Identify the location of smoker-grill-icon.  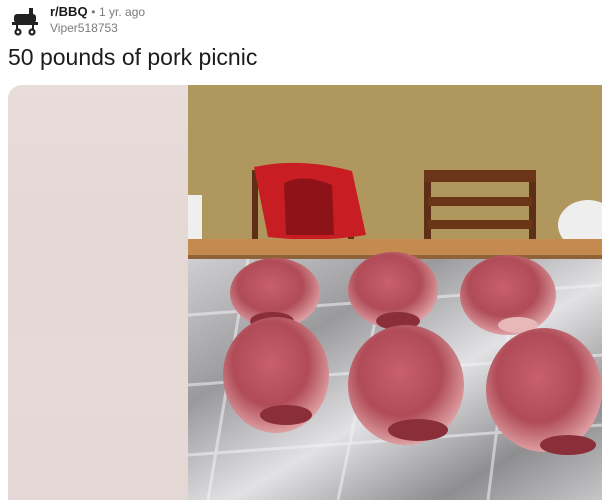
(25, 21).